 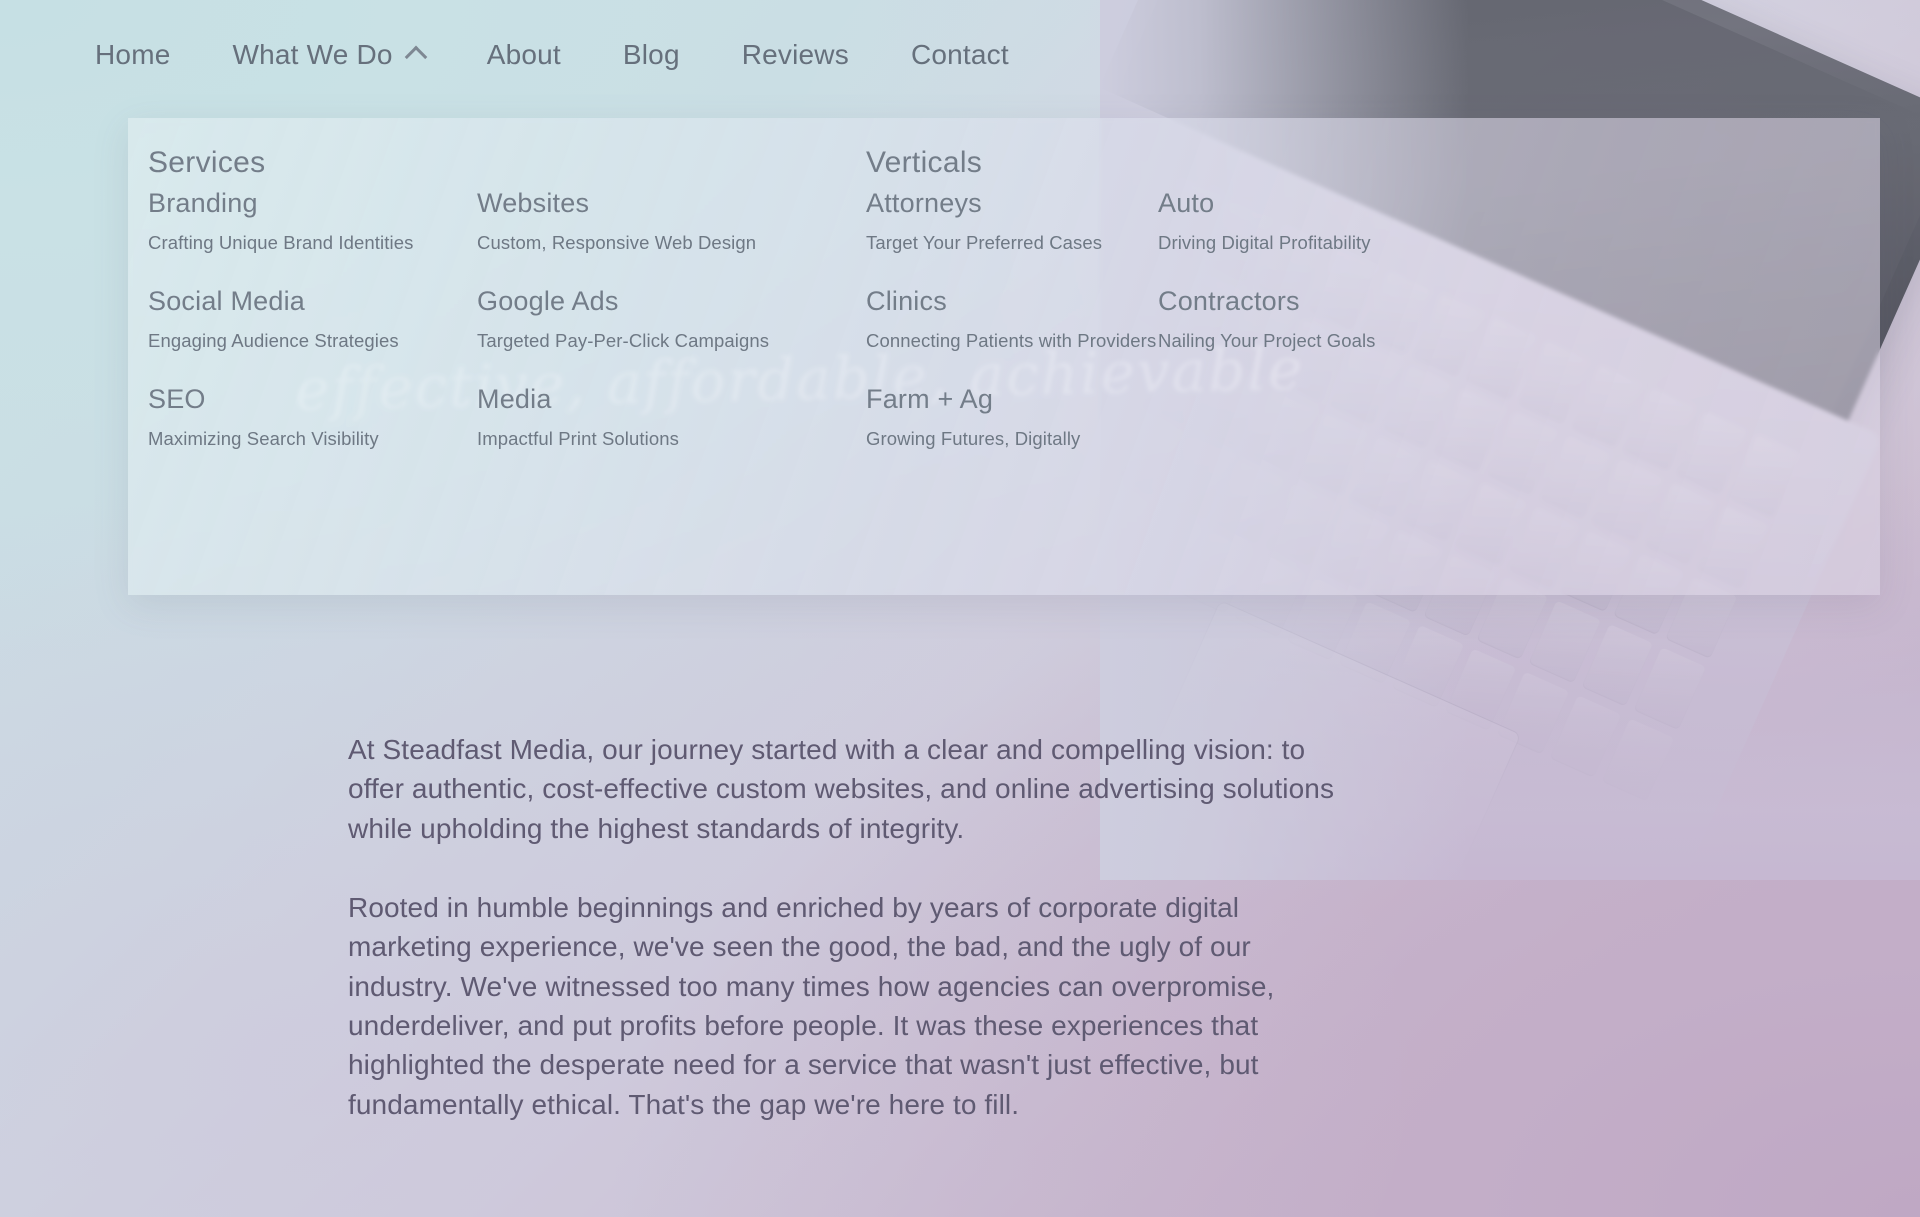 What do you see at coordinates (1264, 242) in the screenshot?
I see `menu-item-subtitle: Driving Digital Profitability` at bounding box center [1264, 242].